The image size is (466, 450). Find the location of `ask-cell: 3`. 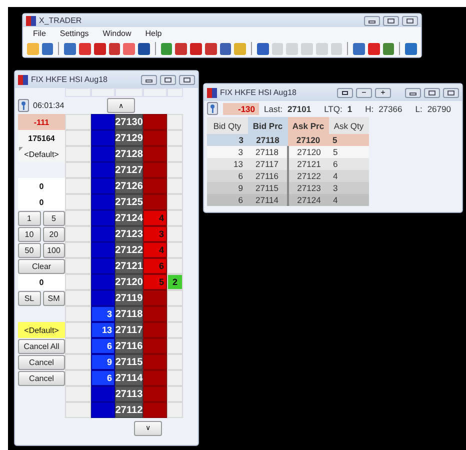

ask-cell: 3 is located at coordinates (155, 234).